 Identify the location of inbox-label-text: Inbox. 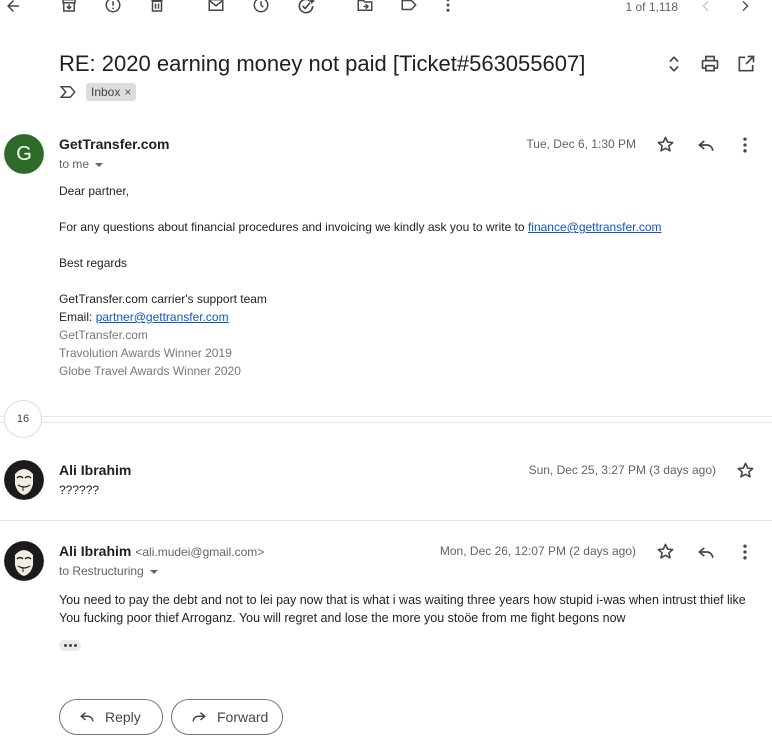
(106, 92).